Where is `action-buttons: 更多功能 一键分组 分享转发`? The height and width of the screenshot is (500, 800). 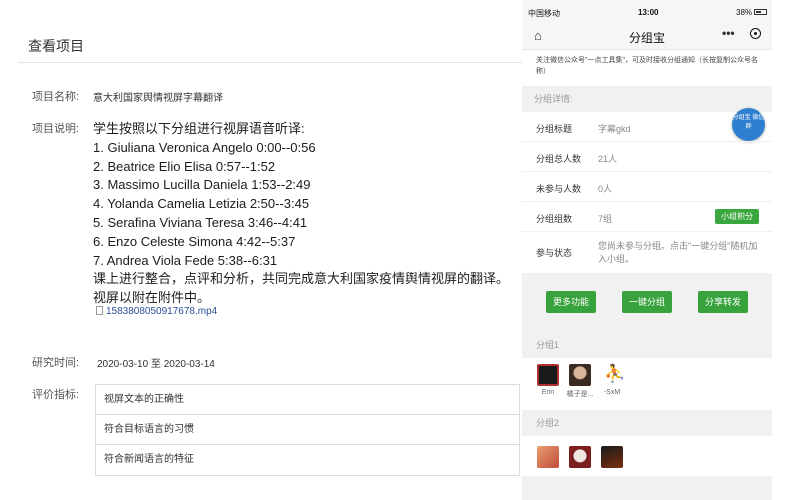
action-buttons: 更多功能 一键分组 分享转发 is located at coordinates (647, 303).